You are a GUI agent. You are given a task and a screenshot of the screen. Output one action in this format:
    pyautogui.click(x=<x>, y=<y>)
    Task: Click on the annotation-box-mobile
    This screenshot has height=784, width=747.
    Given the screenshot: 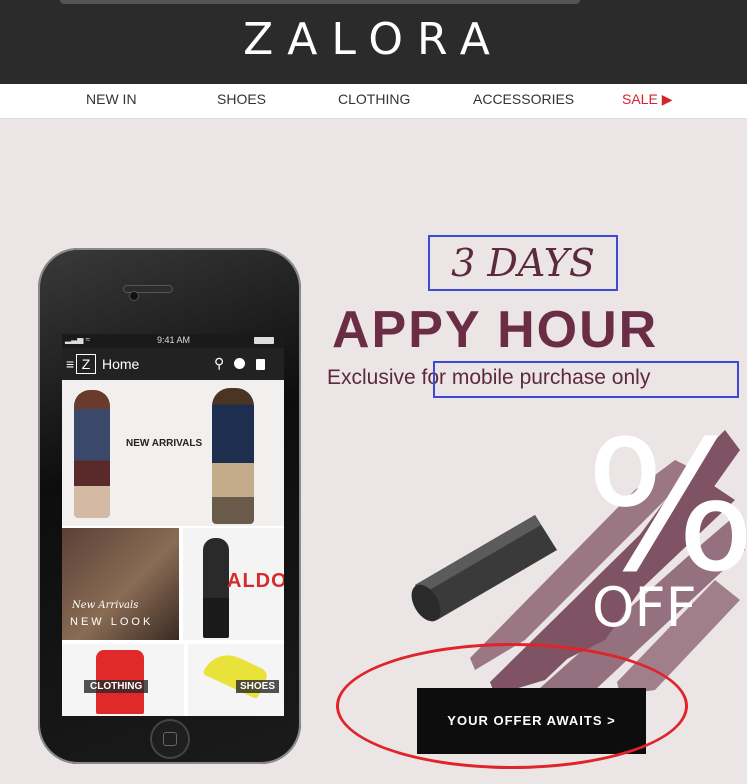 What is the action you would take?
    pyautogui.click(x=586, y=379)
    